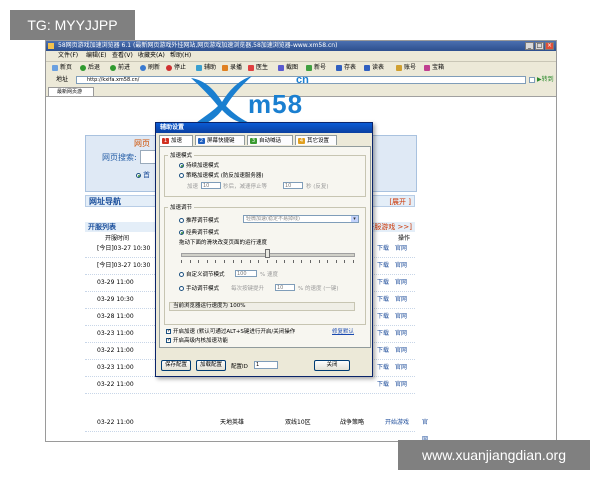 The image size is (600, 480). Describe the element at coordinates (256, 428) in the screenshot. I see `table-row: 03-22 11:00 天地英雄 双线10区 战争策略 开始游戏 官网` at that location.